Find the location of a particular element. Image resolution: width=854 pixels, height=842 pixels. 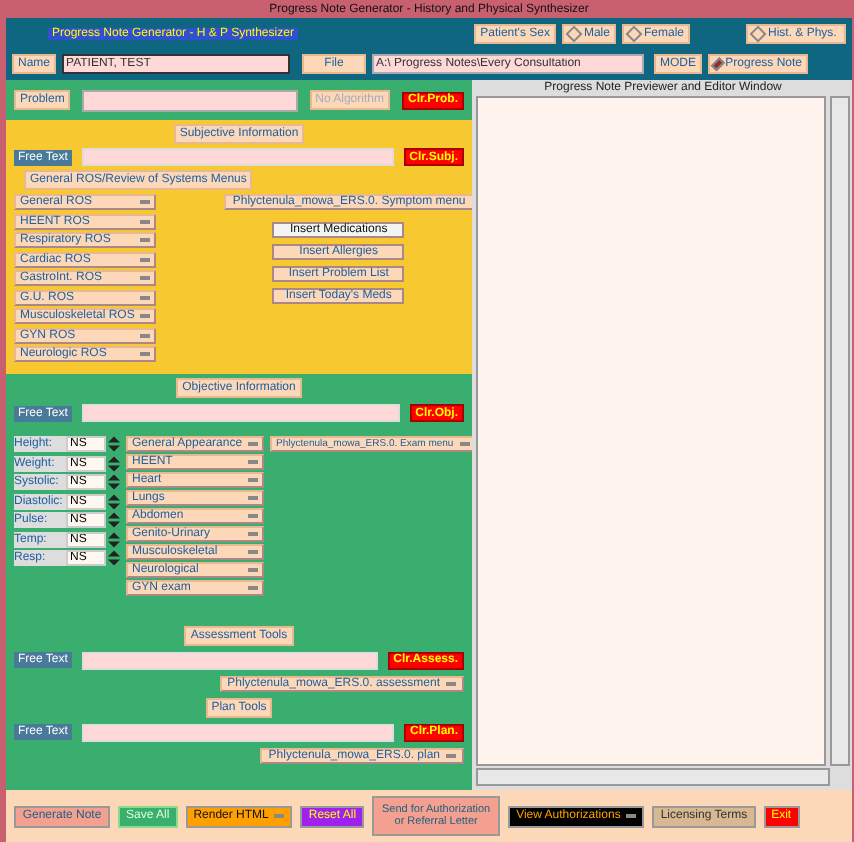

problem-field is located at coordinates (190, 100).